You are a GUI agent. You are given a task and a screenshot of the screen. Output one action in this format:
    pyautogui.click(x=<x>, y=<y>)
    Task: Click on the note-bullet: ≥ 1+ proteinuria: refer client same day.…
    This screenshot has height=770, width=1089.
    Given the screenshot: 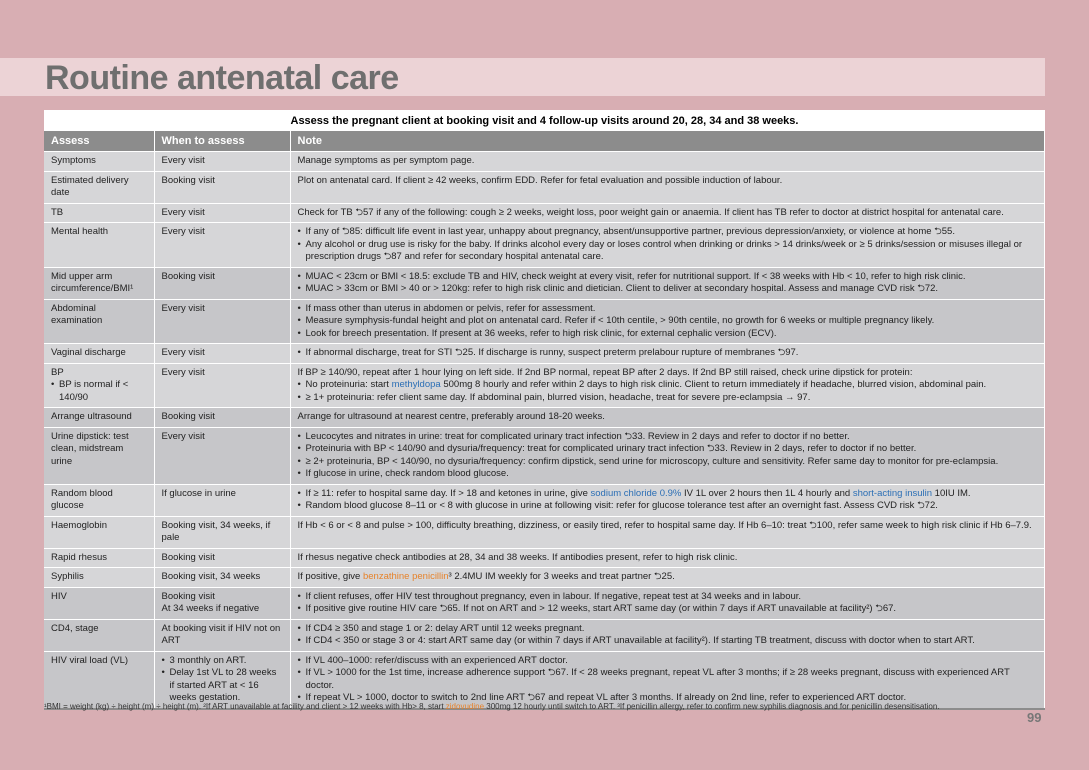 What is the action you would take?
    pyautogui.click(x=668, y=398)
    